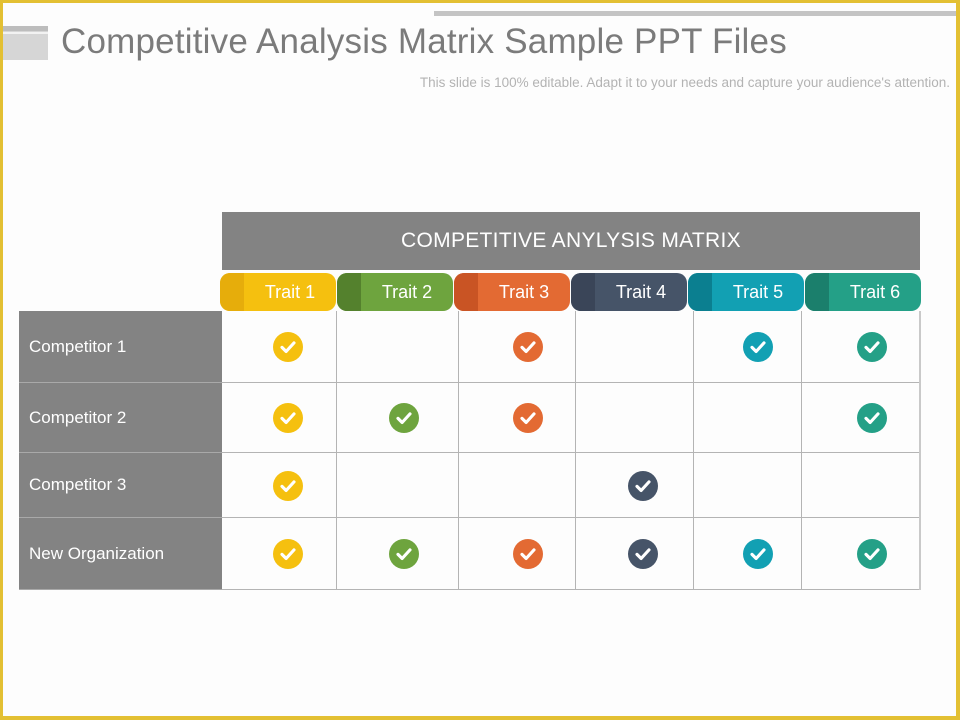 Image resolution: width=960 pixels, height=720 pixels. I want to click on competitor-label: New Organization, so click(97, 553).